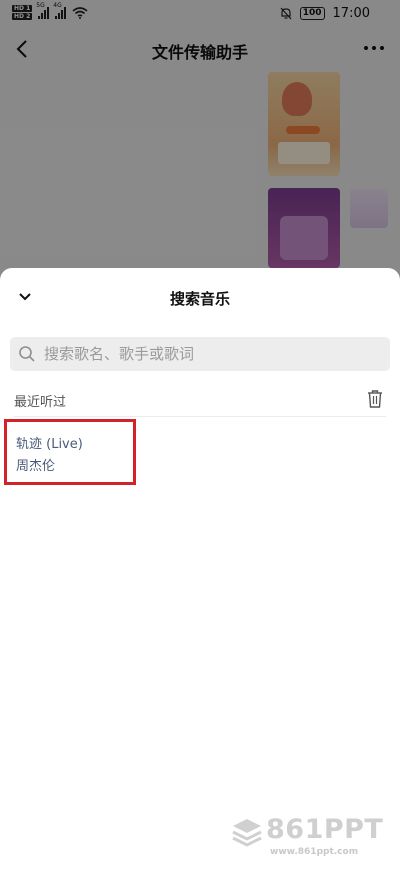  I want to click on watermark-brand: 861PPT, so click(325, 829).